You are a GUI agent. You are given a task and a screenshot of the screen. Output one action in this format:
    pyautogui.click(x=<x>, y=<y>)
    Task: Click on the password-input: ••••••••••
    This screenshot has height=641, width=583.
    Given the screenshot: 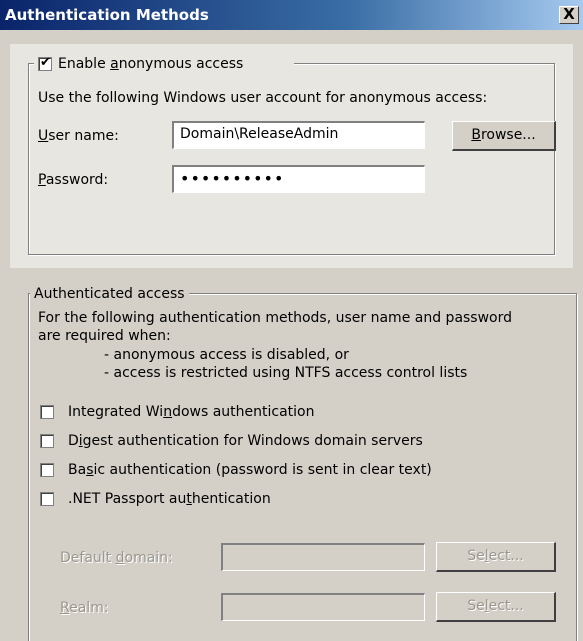 What is the action you would take?
    pyautogui.click(x=298, y=179)
    